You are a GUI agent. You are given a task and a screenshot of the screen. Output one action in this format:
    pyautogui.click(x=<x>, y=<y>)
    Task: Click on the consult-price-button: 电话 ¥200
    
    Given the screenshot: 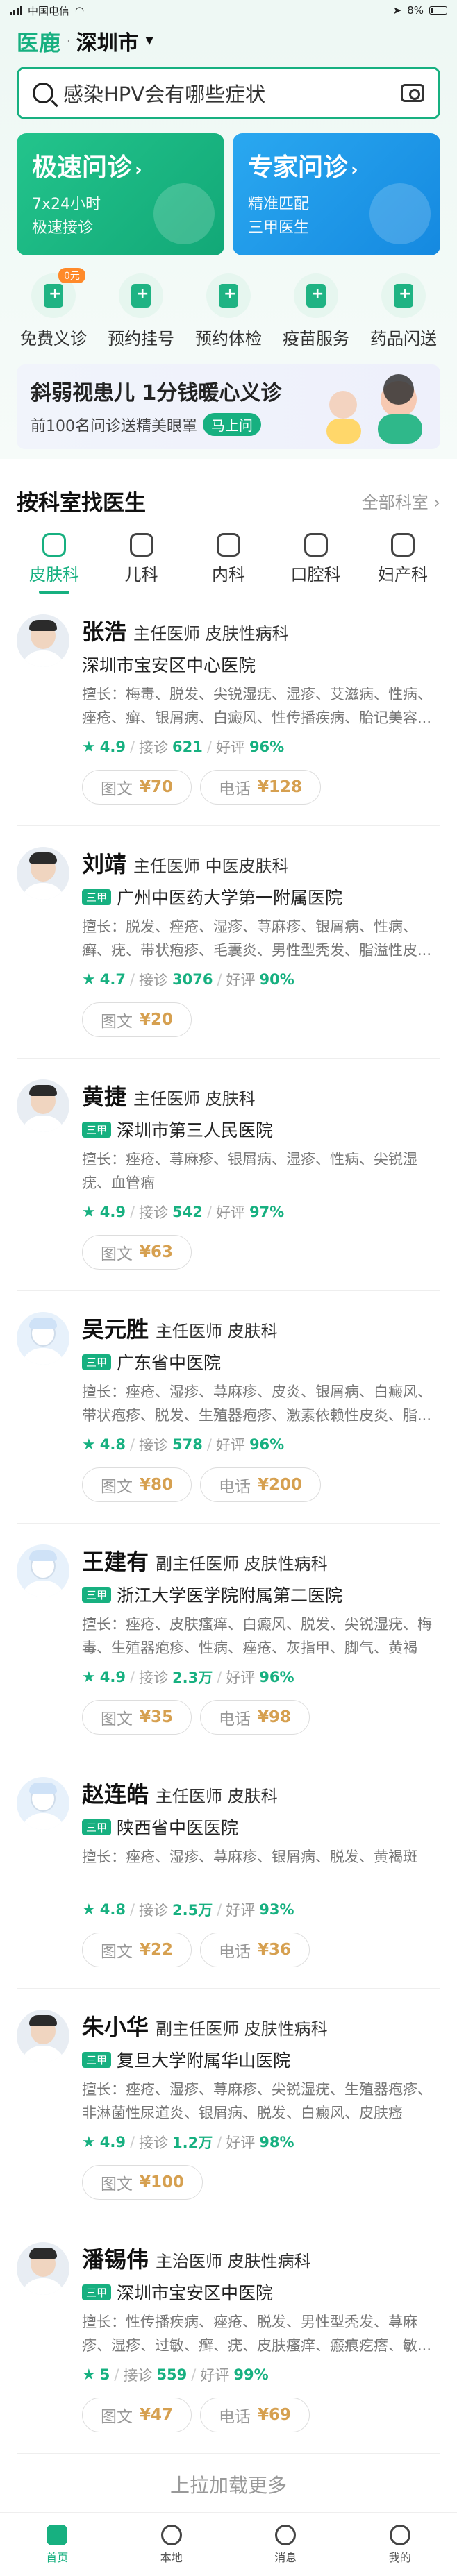 What is the action you would take?
    pyautogui.click(x=261, y=1484)
    